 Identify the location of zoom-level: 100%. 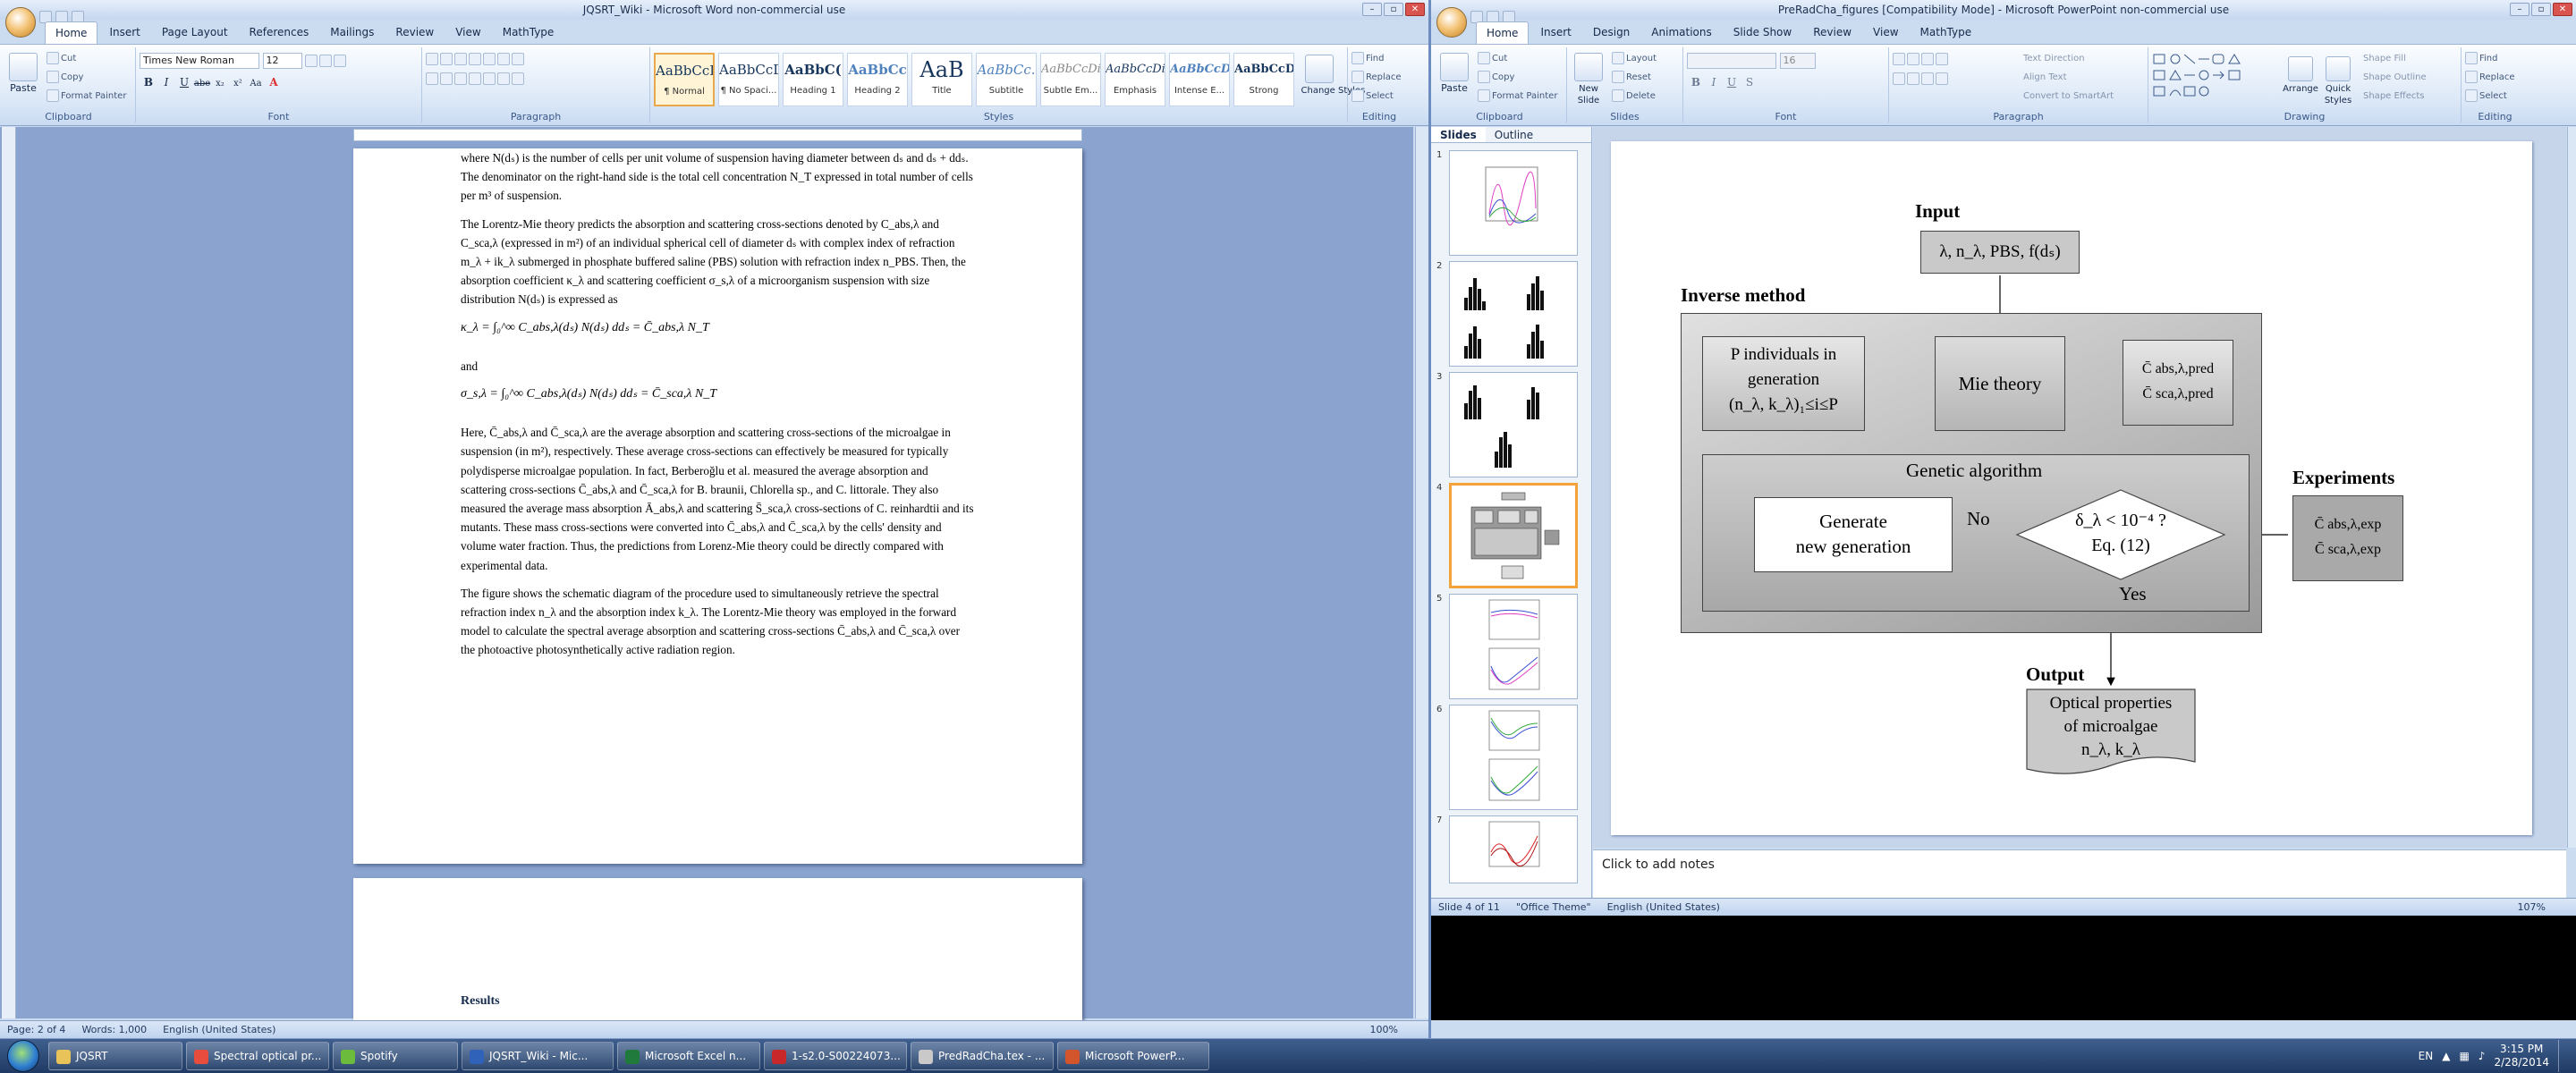
(1399, 1029).